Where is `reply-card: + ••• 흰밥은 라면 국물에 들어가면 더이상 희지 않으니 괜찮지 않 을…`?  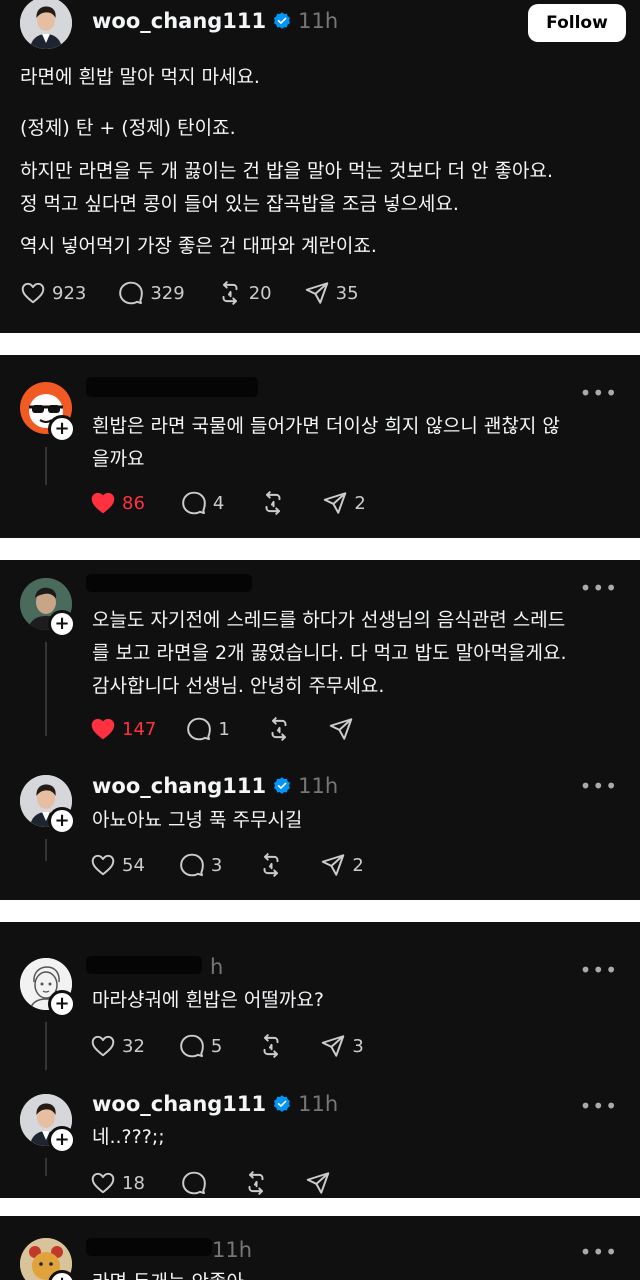 reply-card: + ••• 흰밥은 라면 국물에 들어가면 더이상 희지 않으니 괜찮지 않 을… is located at coordinates (320, 446).